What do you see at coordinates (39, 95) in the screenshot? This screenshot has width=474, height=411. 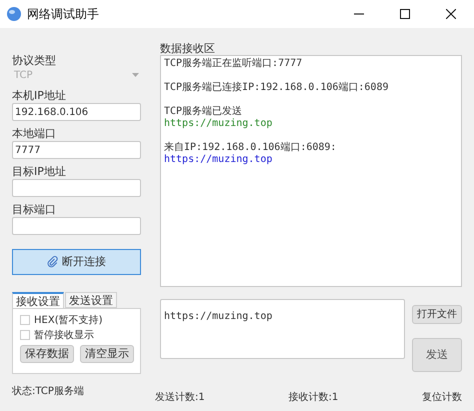 I see `field-label: 本机IP地址` at bounding box center [39, 95].